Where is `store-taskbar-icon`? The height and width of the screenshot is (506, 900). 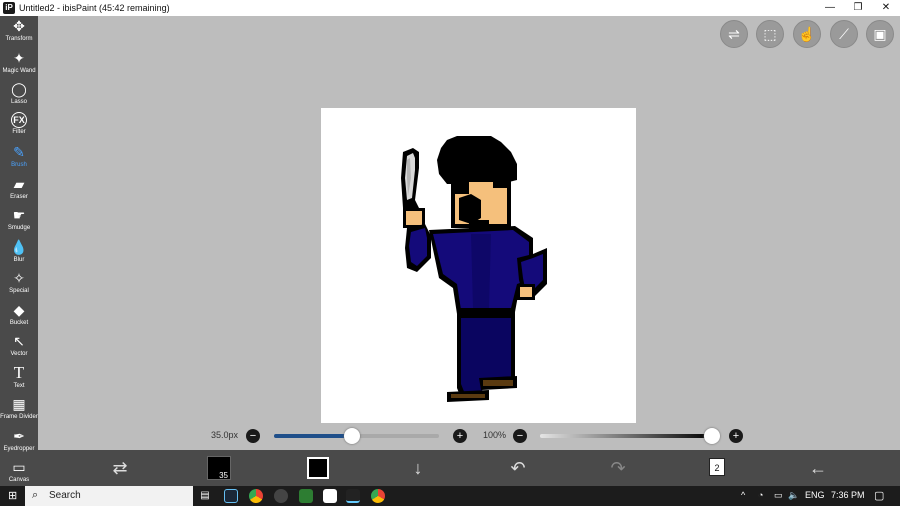
store-taskbar-icon is located at coordinates (330, 496).